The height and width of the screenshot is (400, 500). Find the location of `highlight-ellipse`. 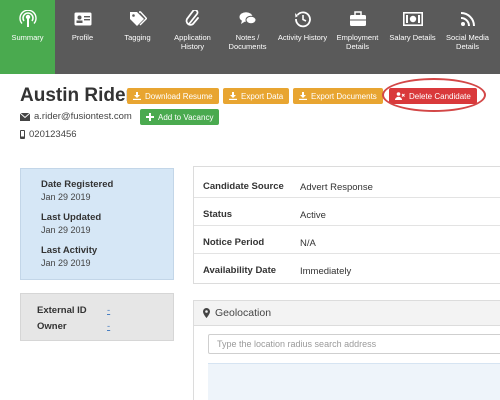

highlight-ellipse is located at coordinates (434, 95).